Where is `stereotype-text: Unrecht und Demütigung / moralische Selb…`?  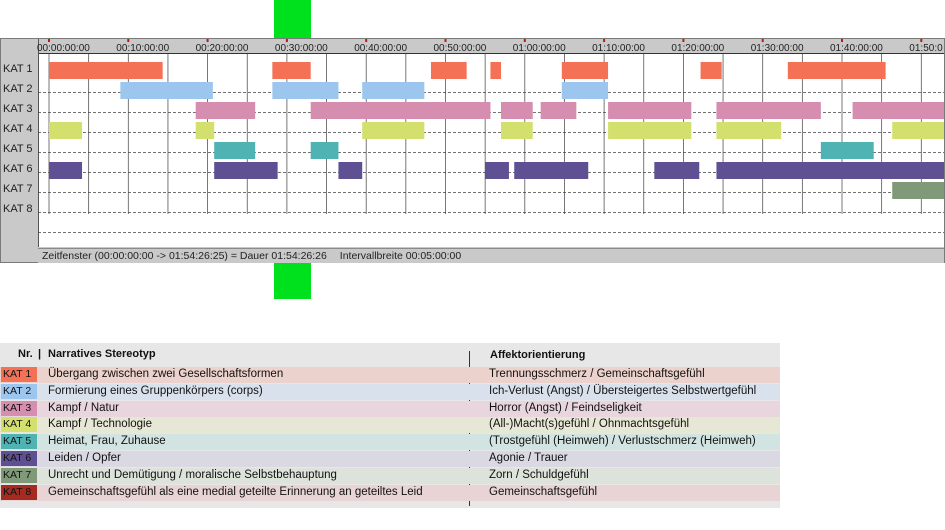 stereotype-text: Unrecht und Demütigung / moralische Selb… is located at coordinates (192, 474).